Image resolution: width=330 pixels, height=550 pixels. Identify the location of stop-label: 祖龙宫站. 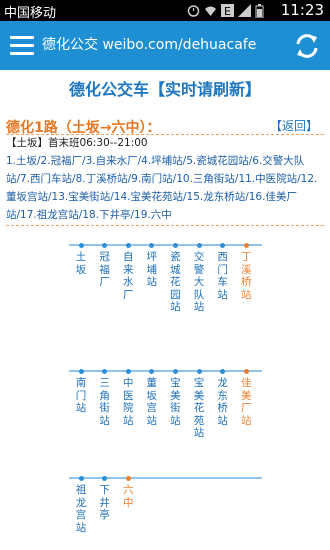
(81, 509).